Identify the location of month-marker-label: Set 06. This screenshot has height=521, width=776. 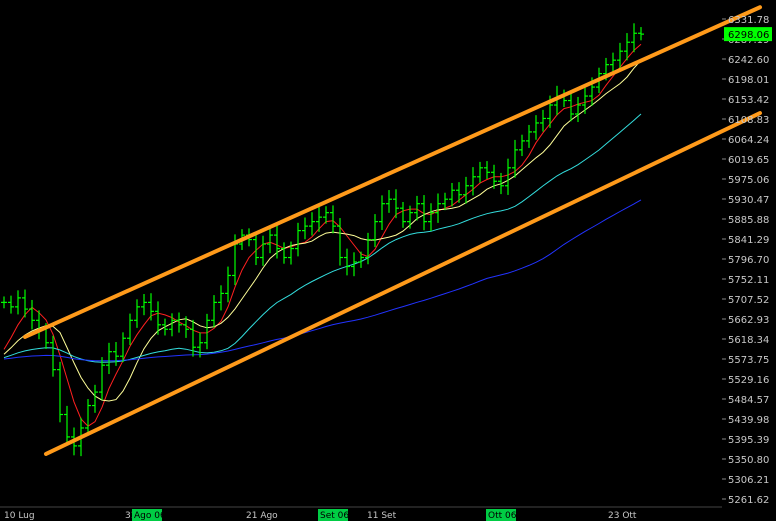
(334, 516).